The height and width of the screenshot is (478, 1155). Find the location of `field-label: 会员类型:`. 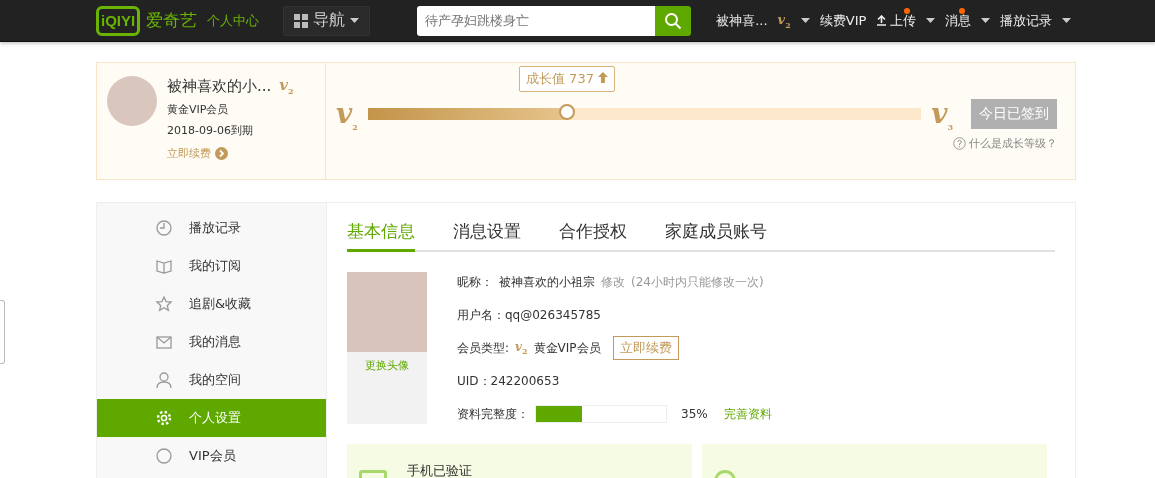

field-label: 会员类型: is located at coordinates (483, 348).